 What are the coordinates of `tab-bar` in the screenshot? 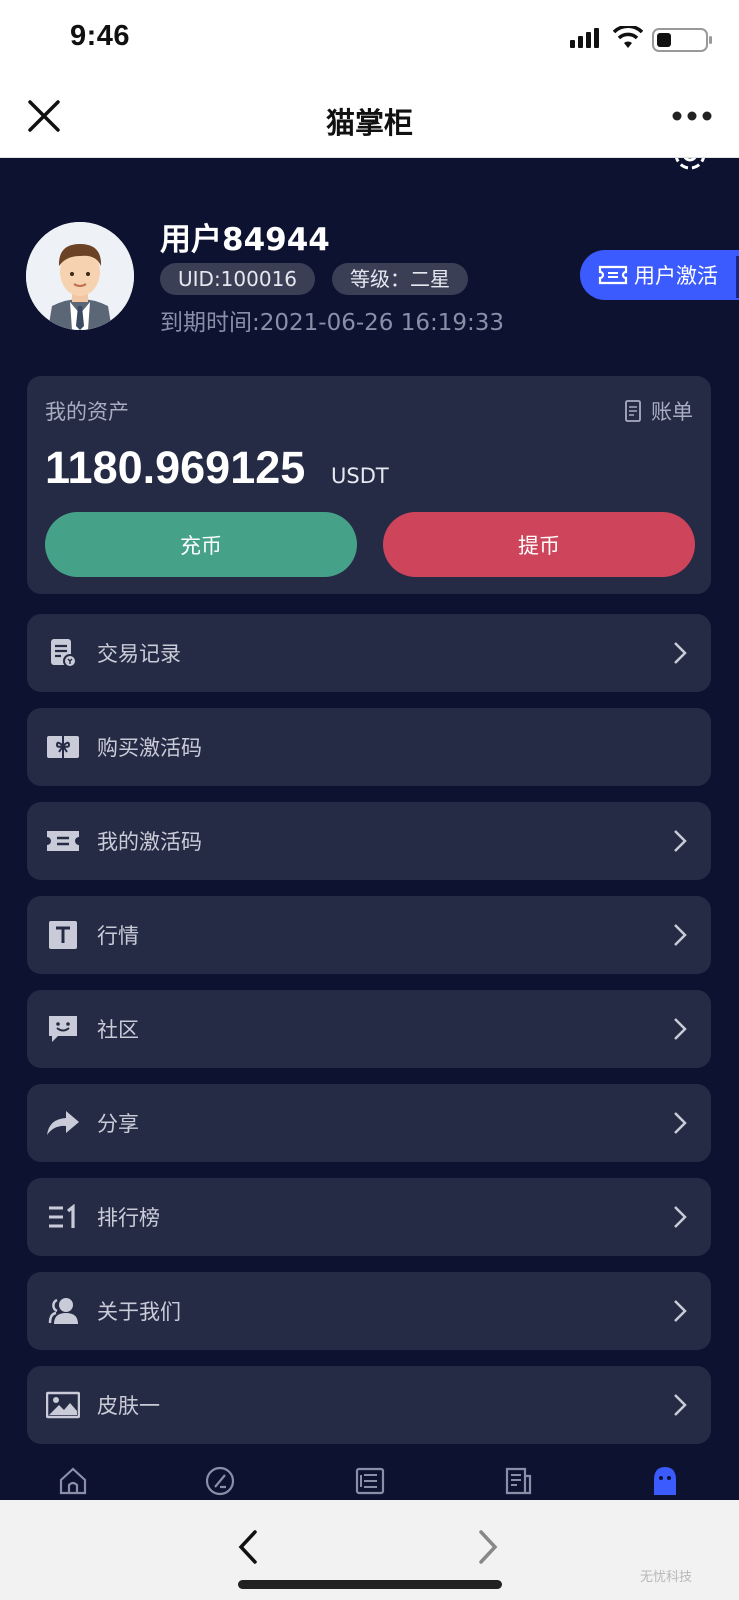 It's located at (369, 1475).